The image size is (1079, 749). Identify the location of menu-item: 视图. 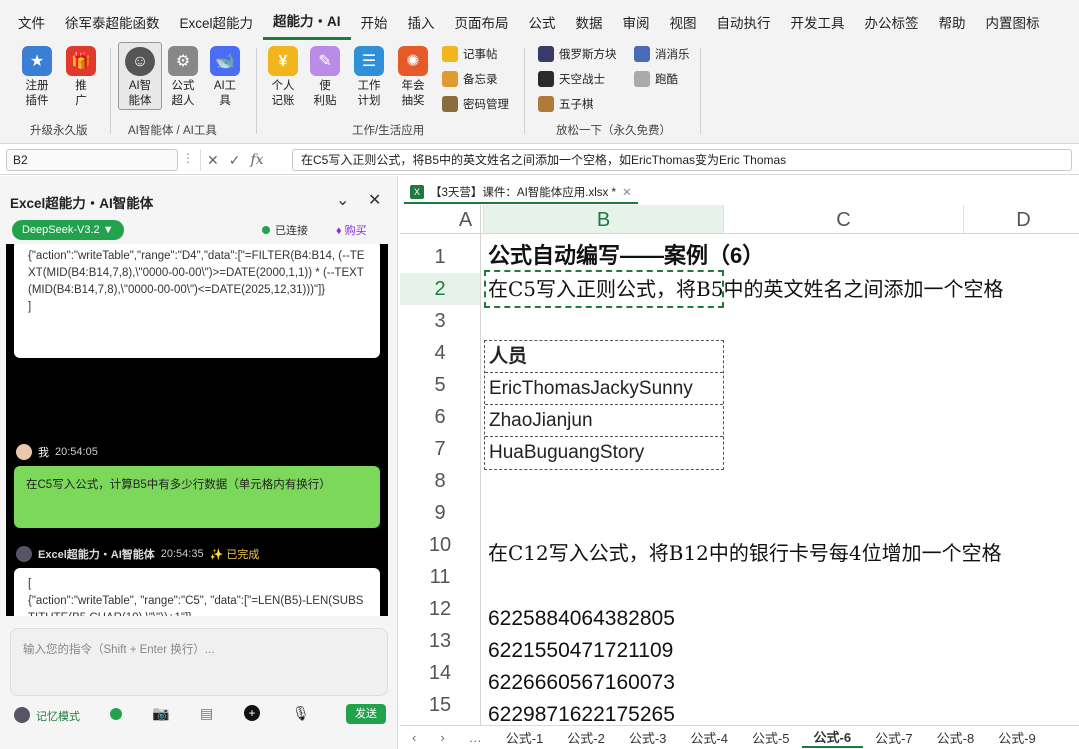
(683, 20).